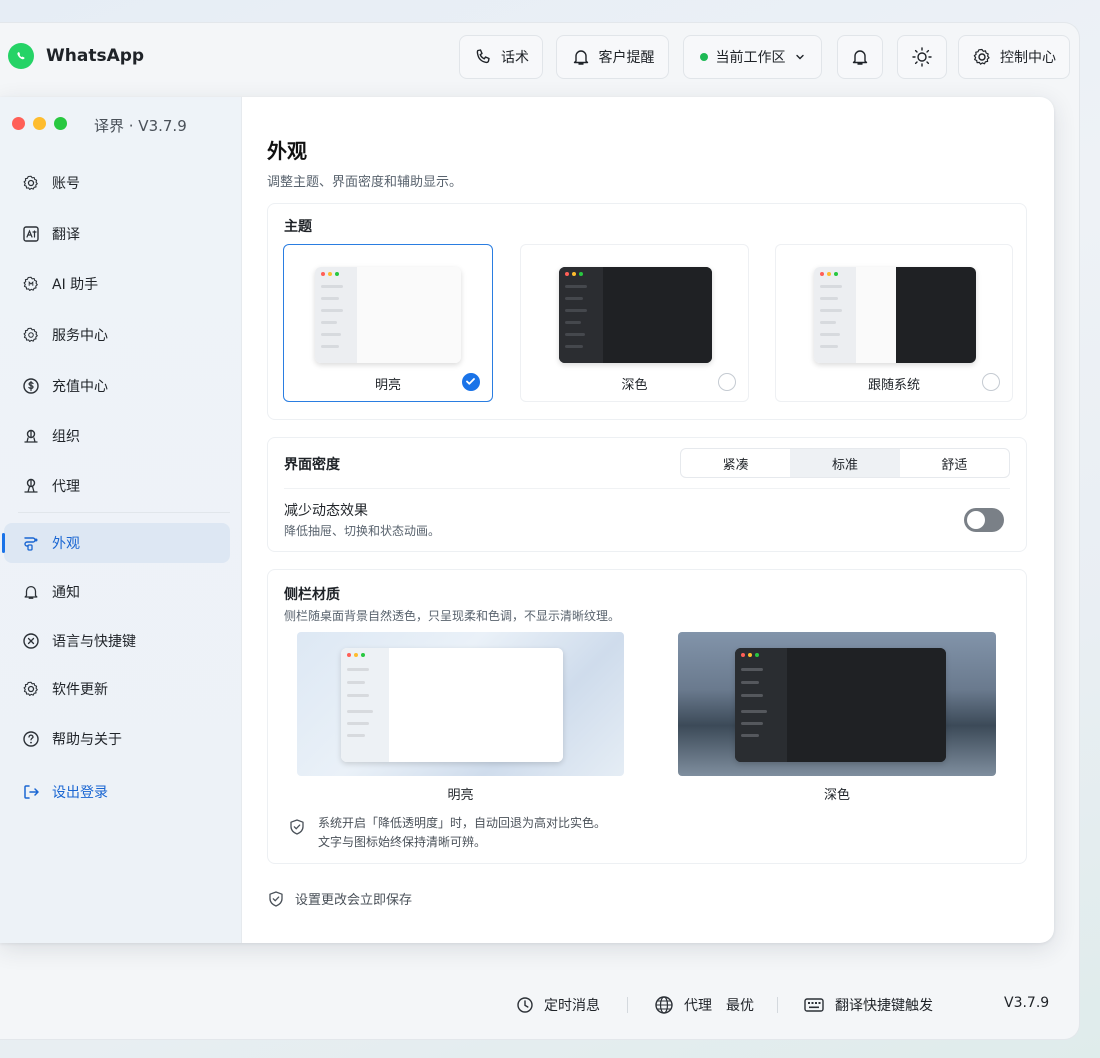  I want to click on close-window-button, so click(18, 123).